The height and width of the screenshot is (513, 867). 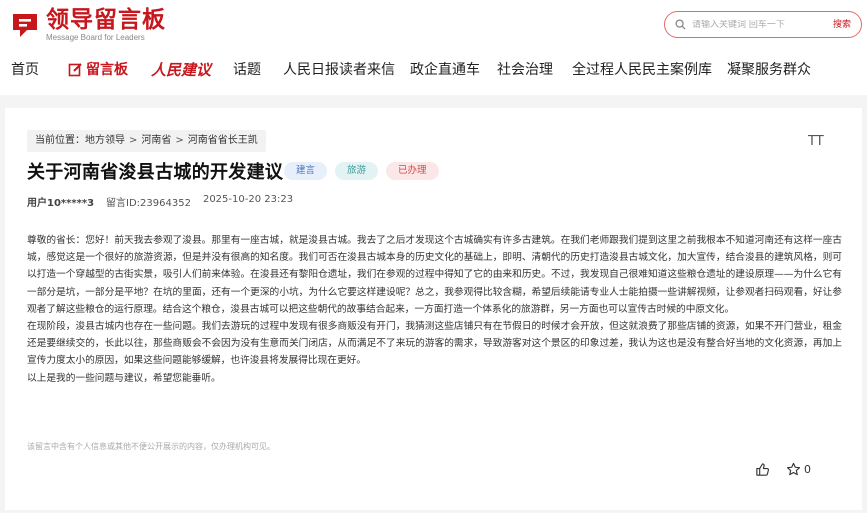 I want to click on content-paragraph: 以上是我的一些问题与建议，希望您能垂听。, so click(x=124, y=378).